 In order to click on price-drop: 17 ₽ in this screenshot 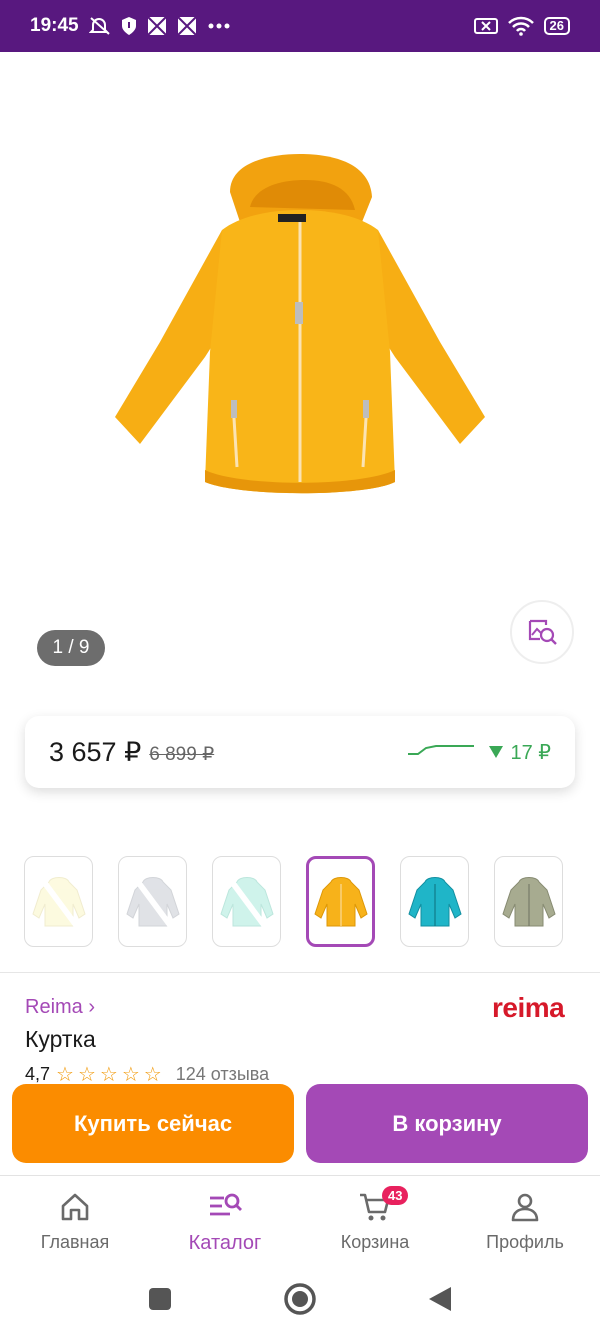, I will do `click(519, 752)`.